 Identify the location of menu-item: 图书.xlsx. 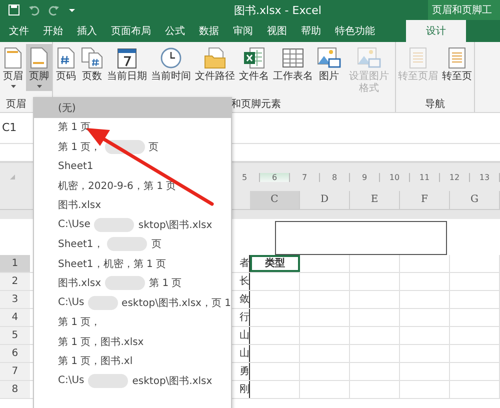
(132, 205).